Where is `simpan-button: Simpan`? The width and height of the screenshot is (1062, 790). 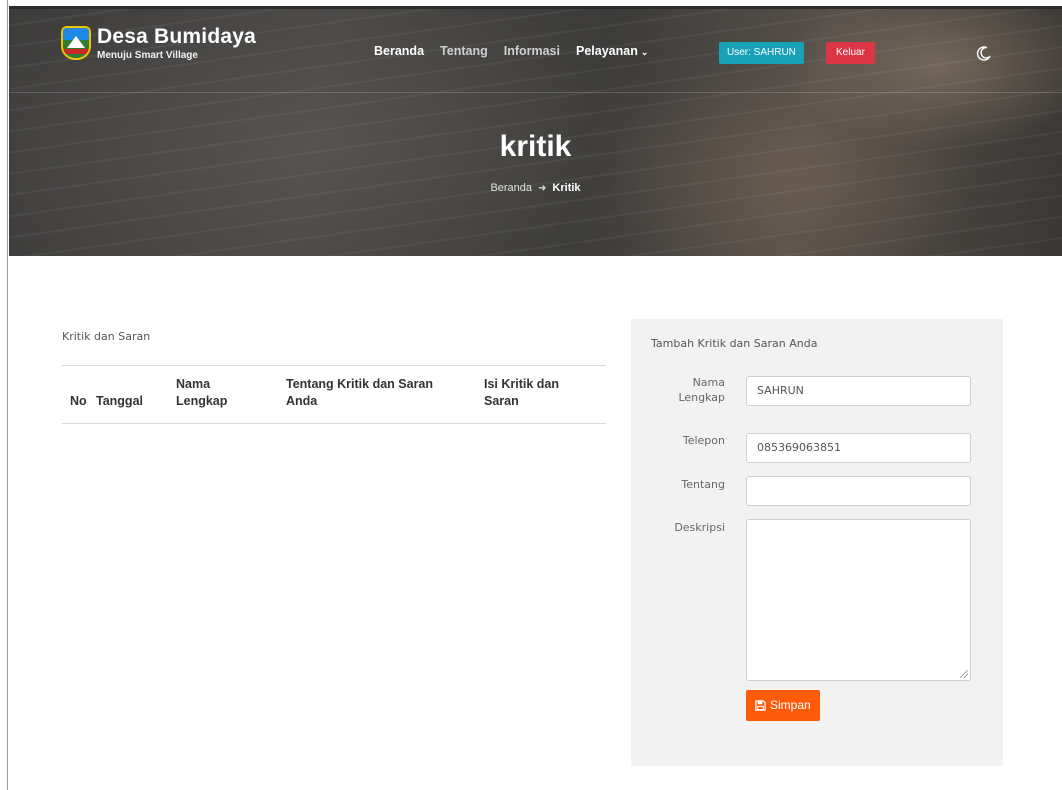 simpan-button: Simpan is located at coordinates (783, 705).